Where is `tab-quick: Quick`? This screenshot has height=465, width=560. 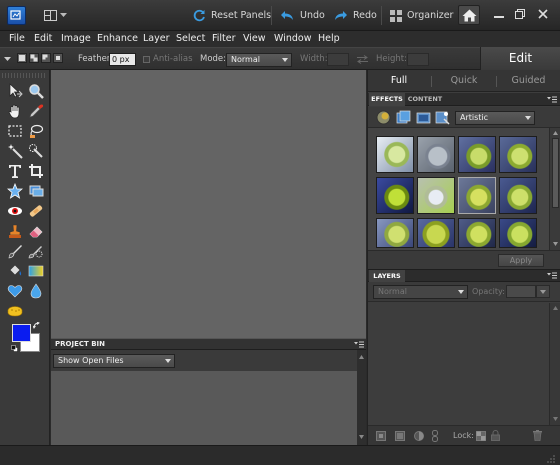
tab-quick: Quick is located at coordinates (464, 81).